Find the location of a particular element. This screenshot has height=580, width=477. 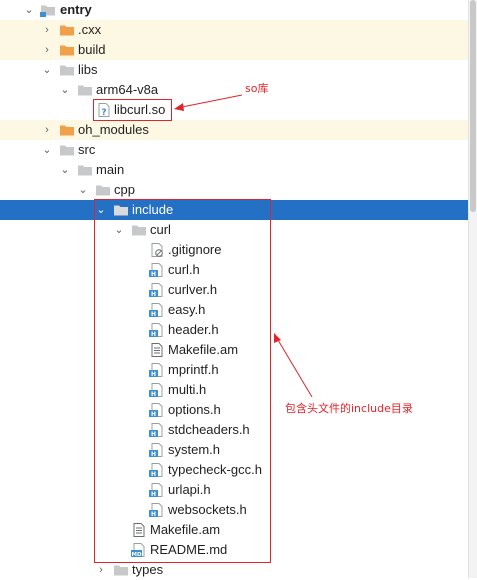

tree-row-build: › build is located at coordinates (234, 50).